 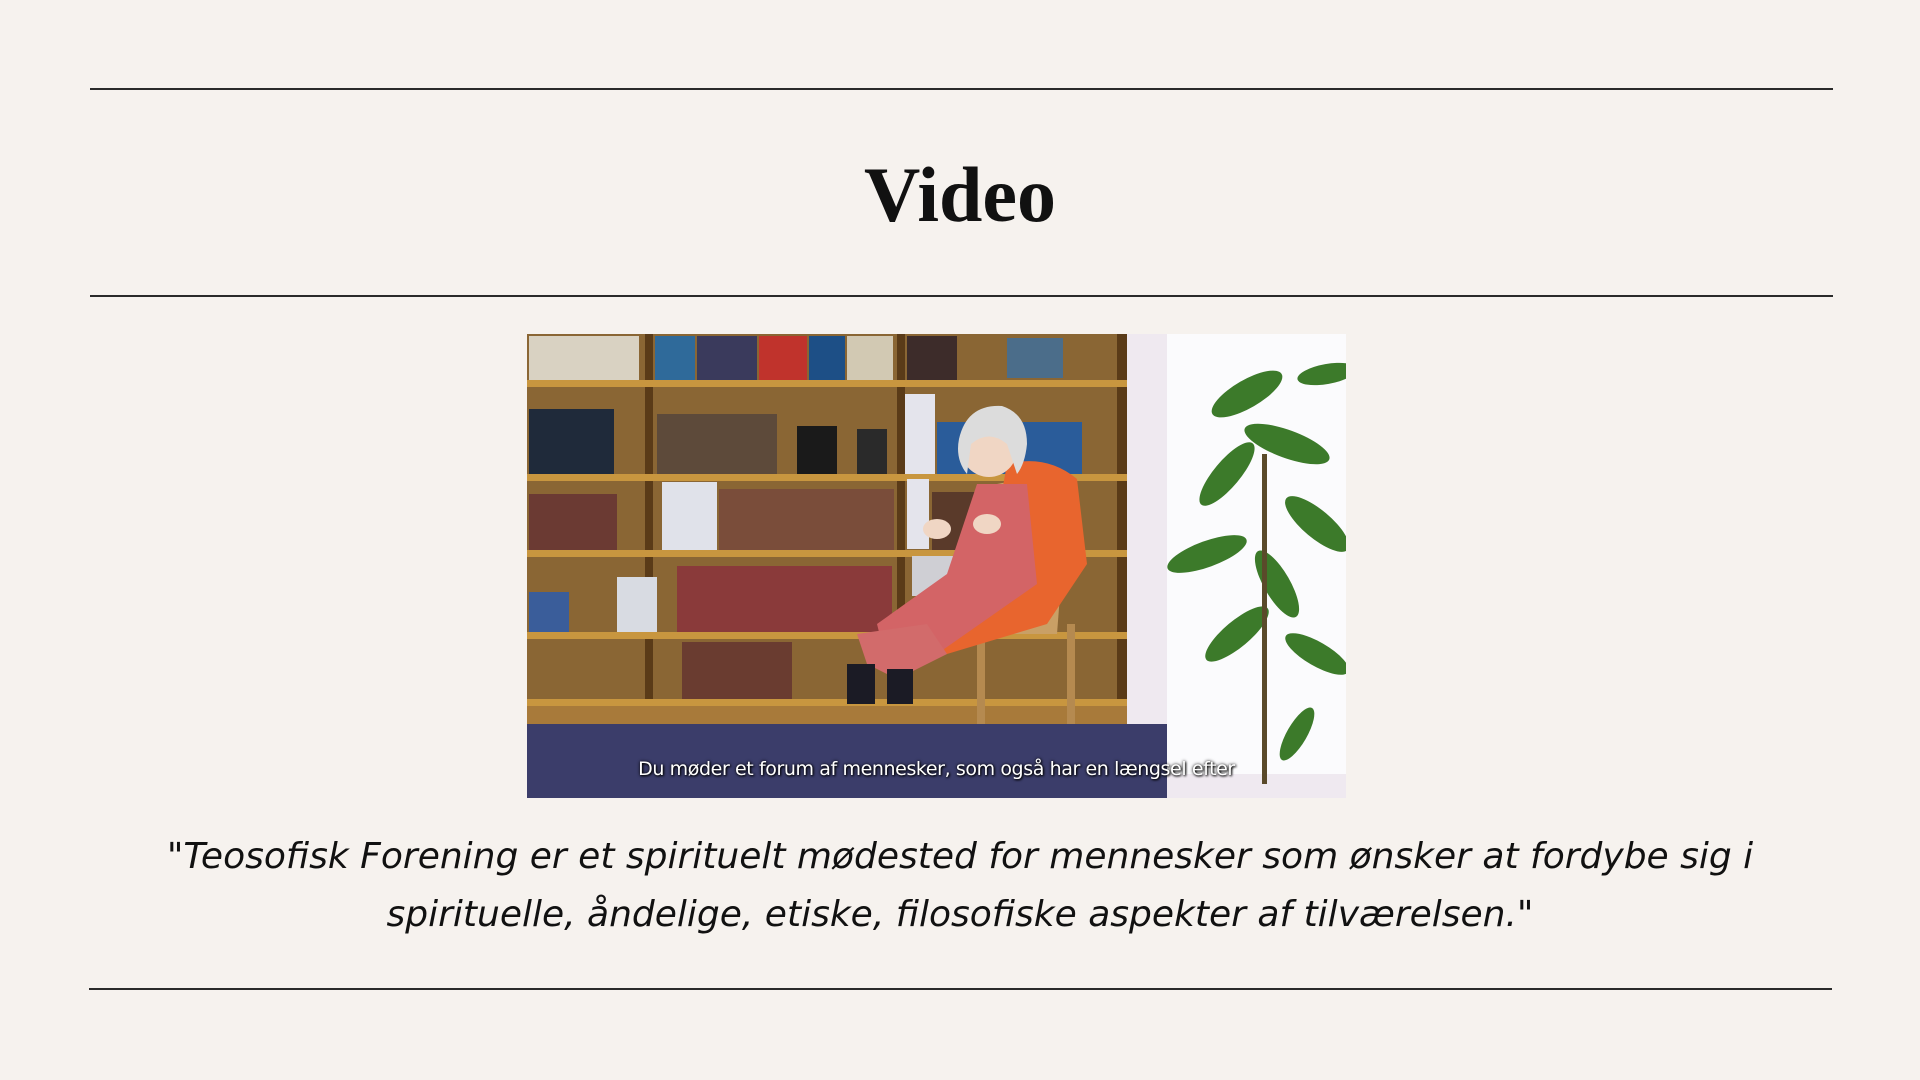 What do you see at coordinates (961, 89) in the screenshot?
I see `top-divider` at bounding box center [961, 89].